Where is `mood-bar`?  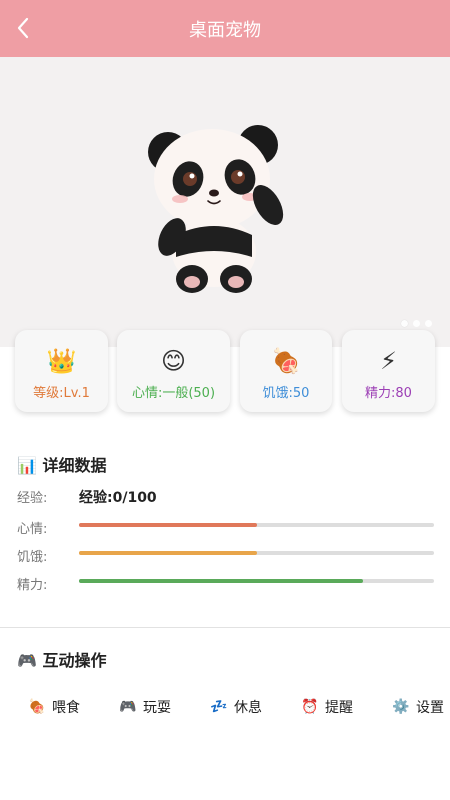 mood-bar is located at coordinates (256, 525).